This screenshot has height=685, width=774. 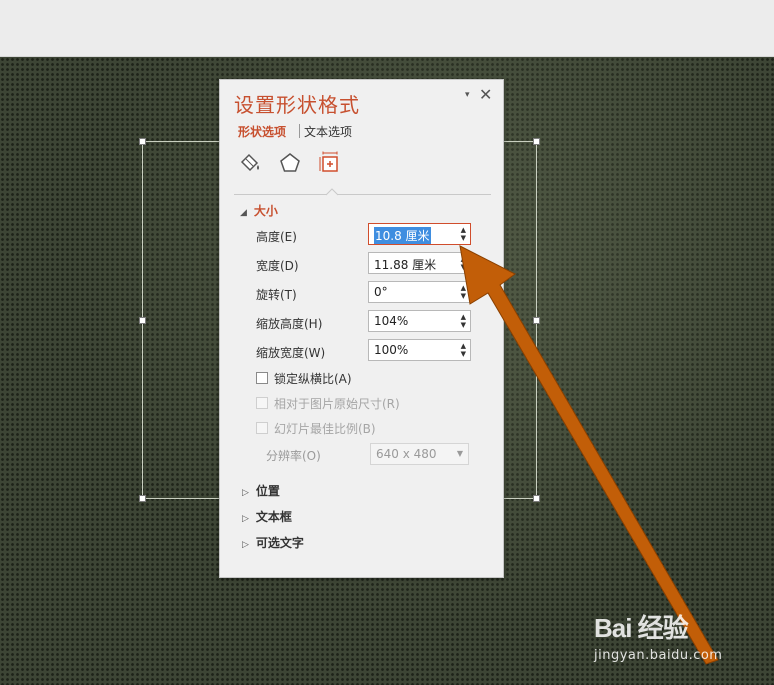 What do you see at coordinates (419, 350) in the screenshot?
I see `scale-width-spinner: 100% ▲ ▼` at bounding box center [419, 350].